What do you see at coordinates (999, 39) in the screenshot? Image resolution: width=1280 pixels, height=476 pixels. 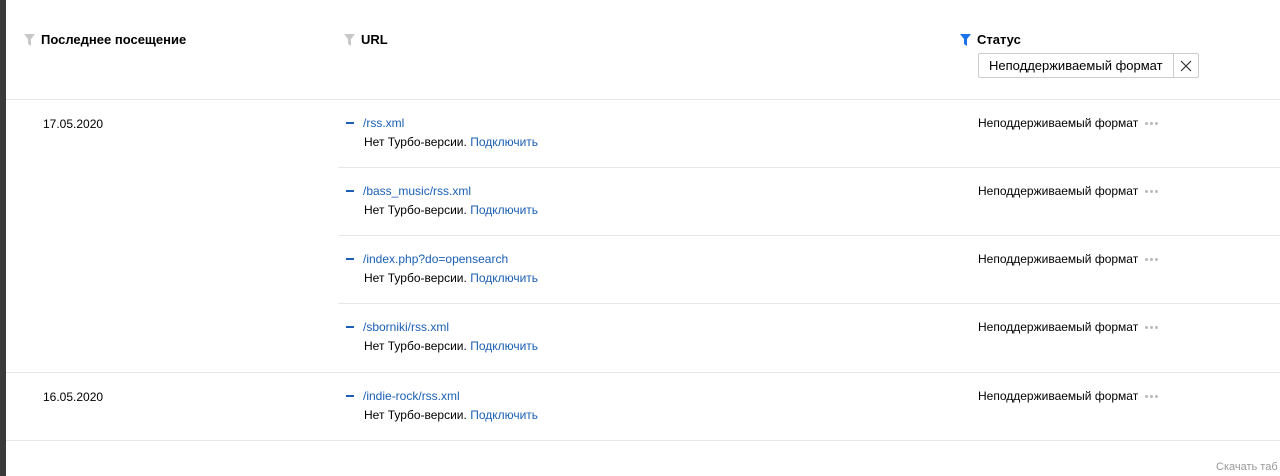 I see `column-header-label: Статус` at bounding box center [999, 39].